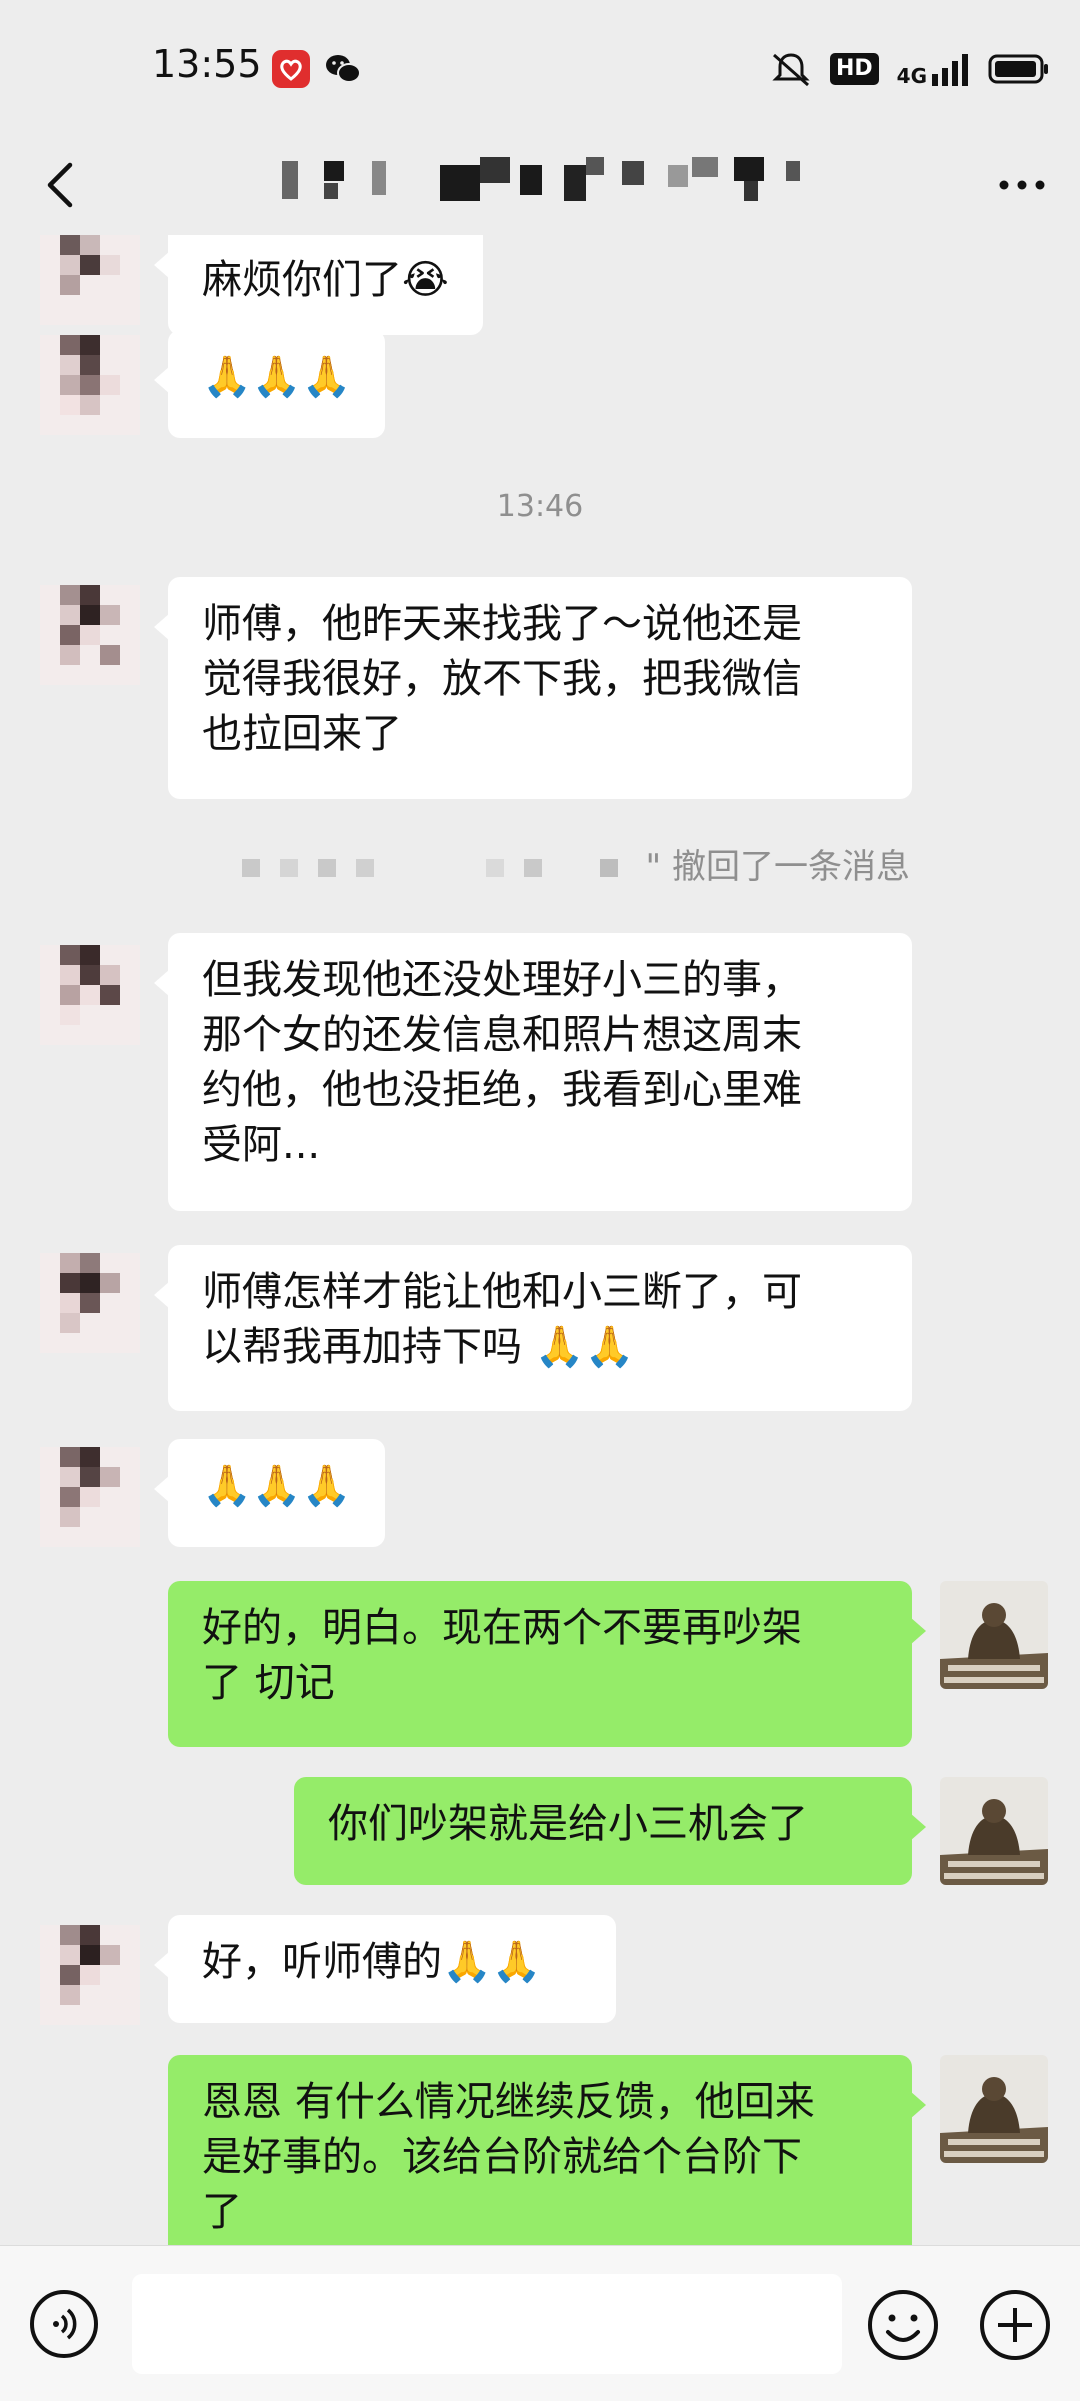 This screenshot has height=2401, width=1080. Describe the element at coordinates (540, 67) in the screenshot. I see `status-bar: 13:55 HD 4G` at that location.